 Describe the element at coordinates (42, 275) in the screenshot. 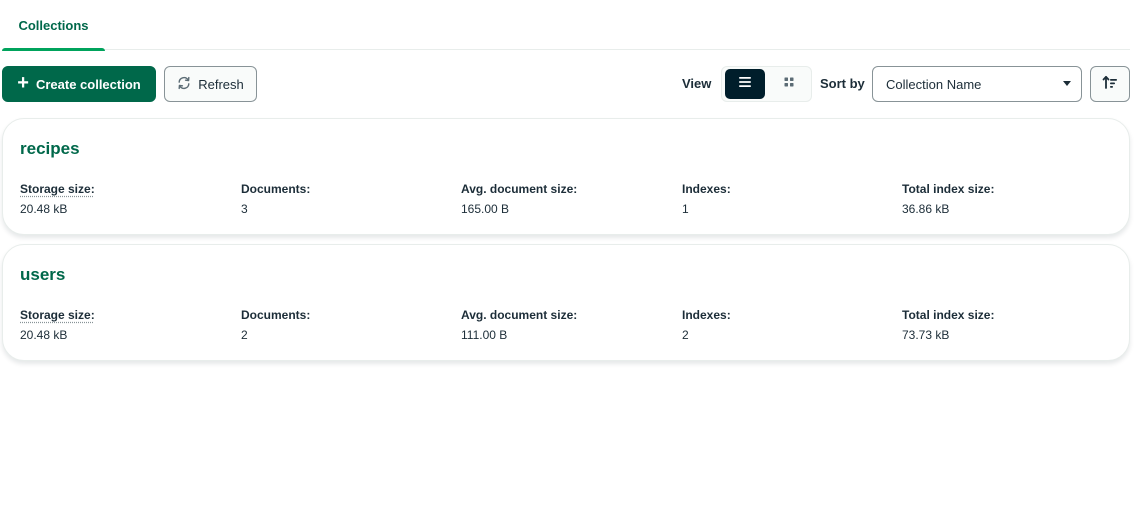

I see `collection-name: users` at that location.